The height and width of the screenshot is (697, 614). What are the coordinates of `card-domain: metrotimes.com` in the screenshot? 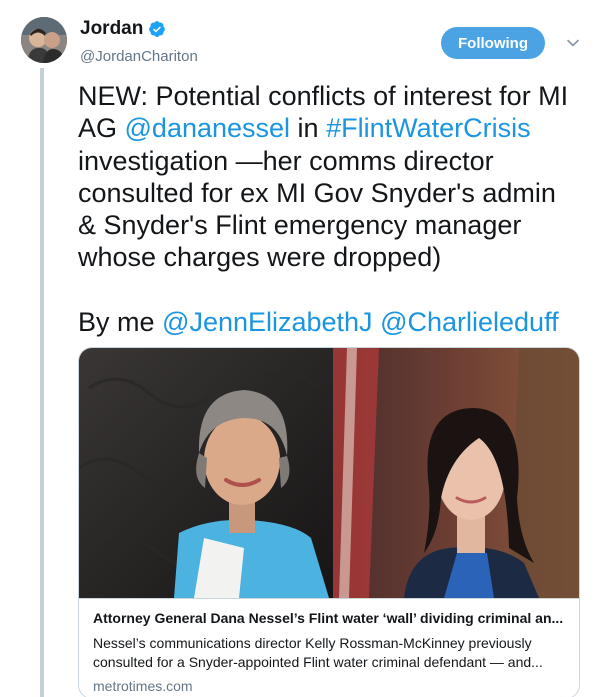 It's located at (143, 686).